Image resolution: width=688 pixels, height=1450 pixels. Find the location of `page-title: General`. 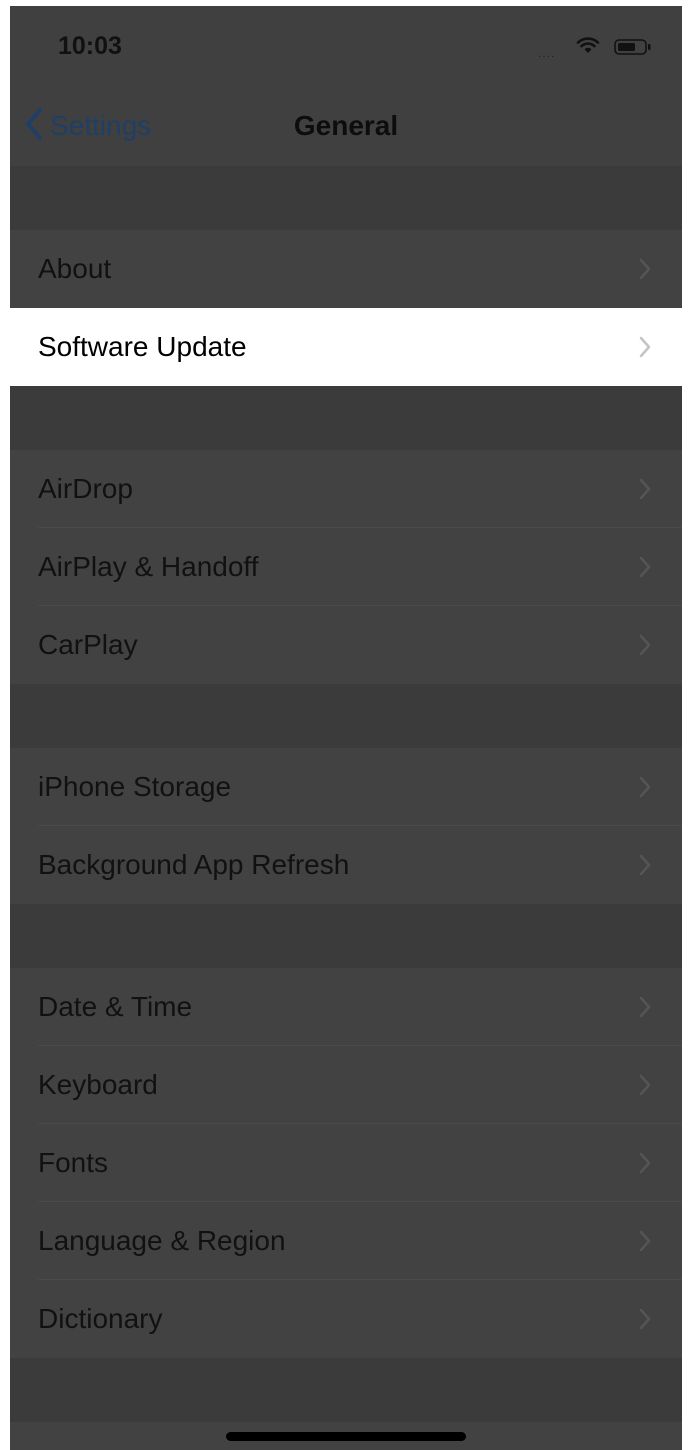

page-title: General is located at coordinates (346, 125).